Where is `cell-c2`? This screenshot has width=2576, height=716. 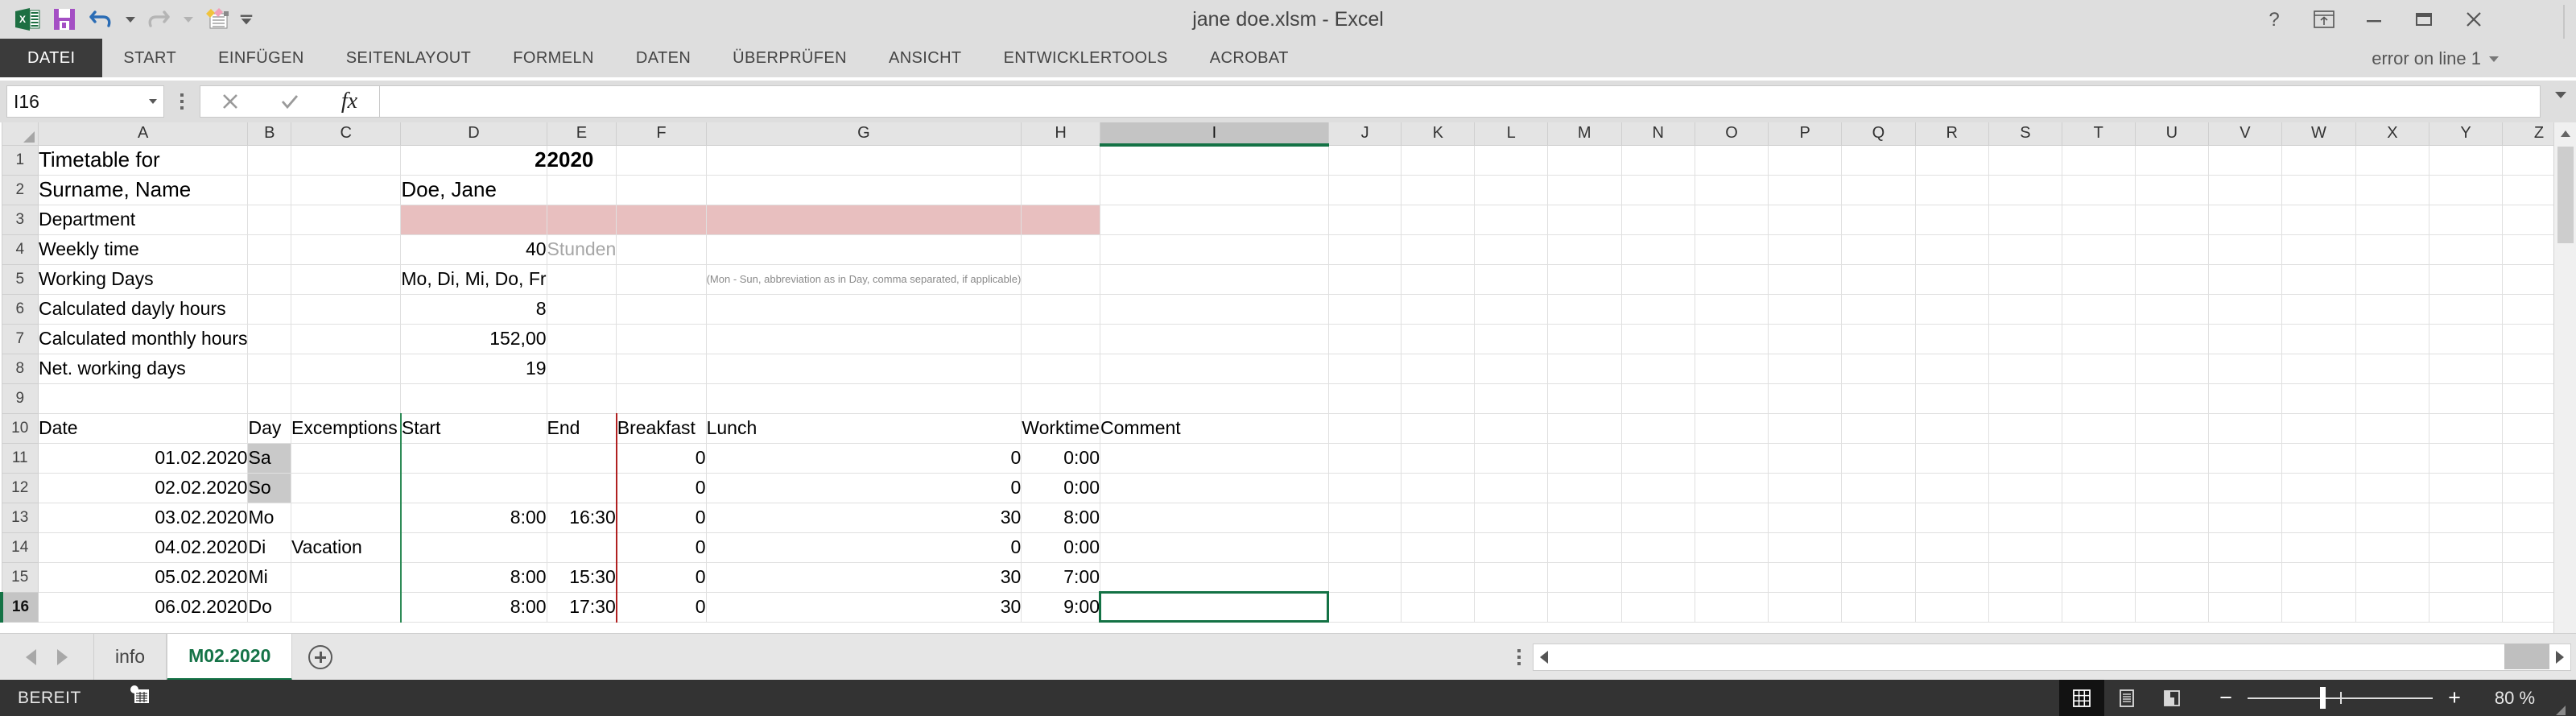
cell-c2 is located at coordinates (346, 190).